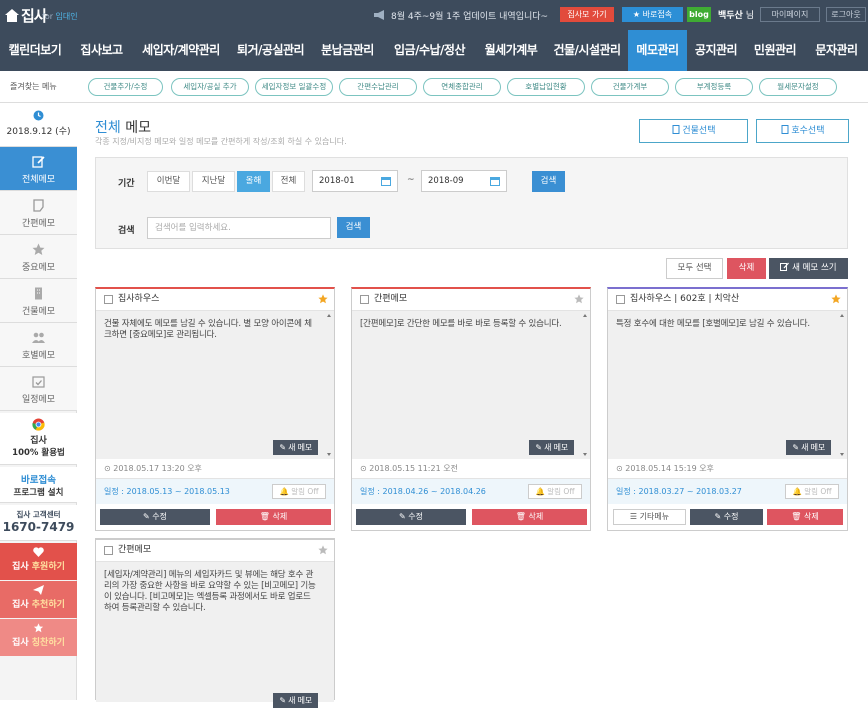  I want to click on nav-notice: 공지관리, so click(716, 50).